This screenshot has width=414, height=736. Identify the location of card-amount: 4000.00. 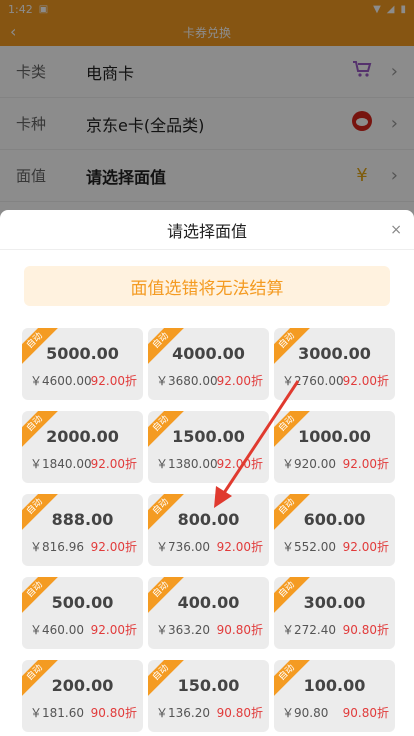
(208, 353).